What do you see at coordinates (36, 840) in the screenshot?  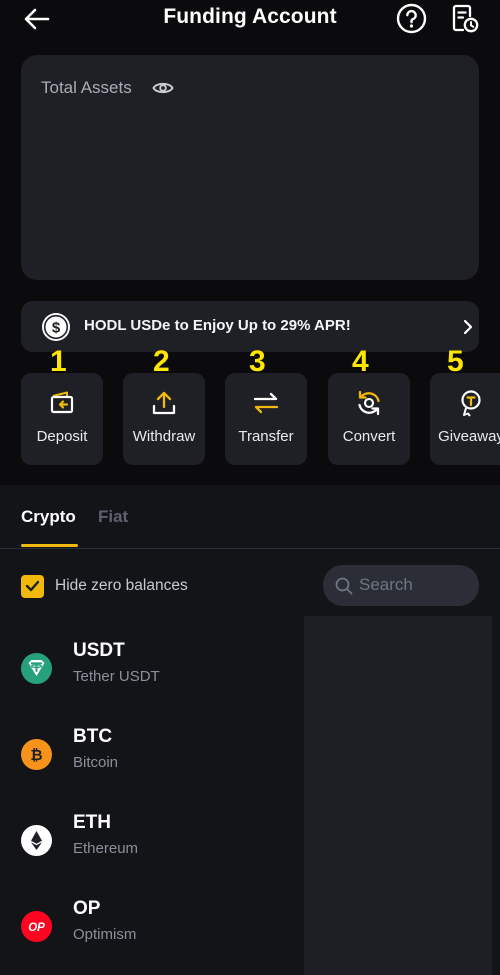 I see `eth-icon` at bounding box center [36, 840].